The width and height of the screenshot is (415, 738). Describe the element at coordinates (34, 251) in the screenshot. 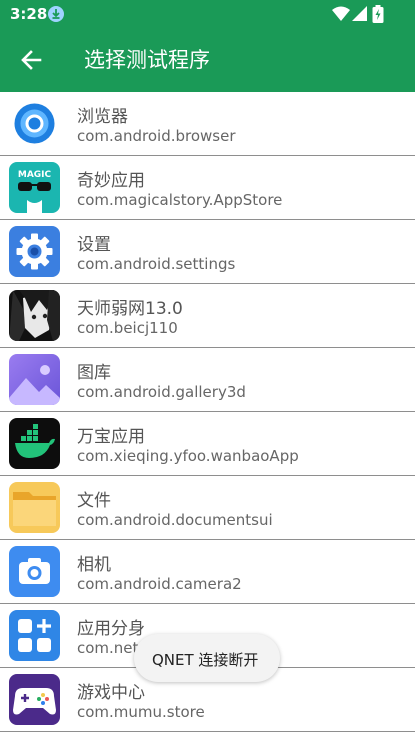

I see `gear-icon` at that location.